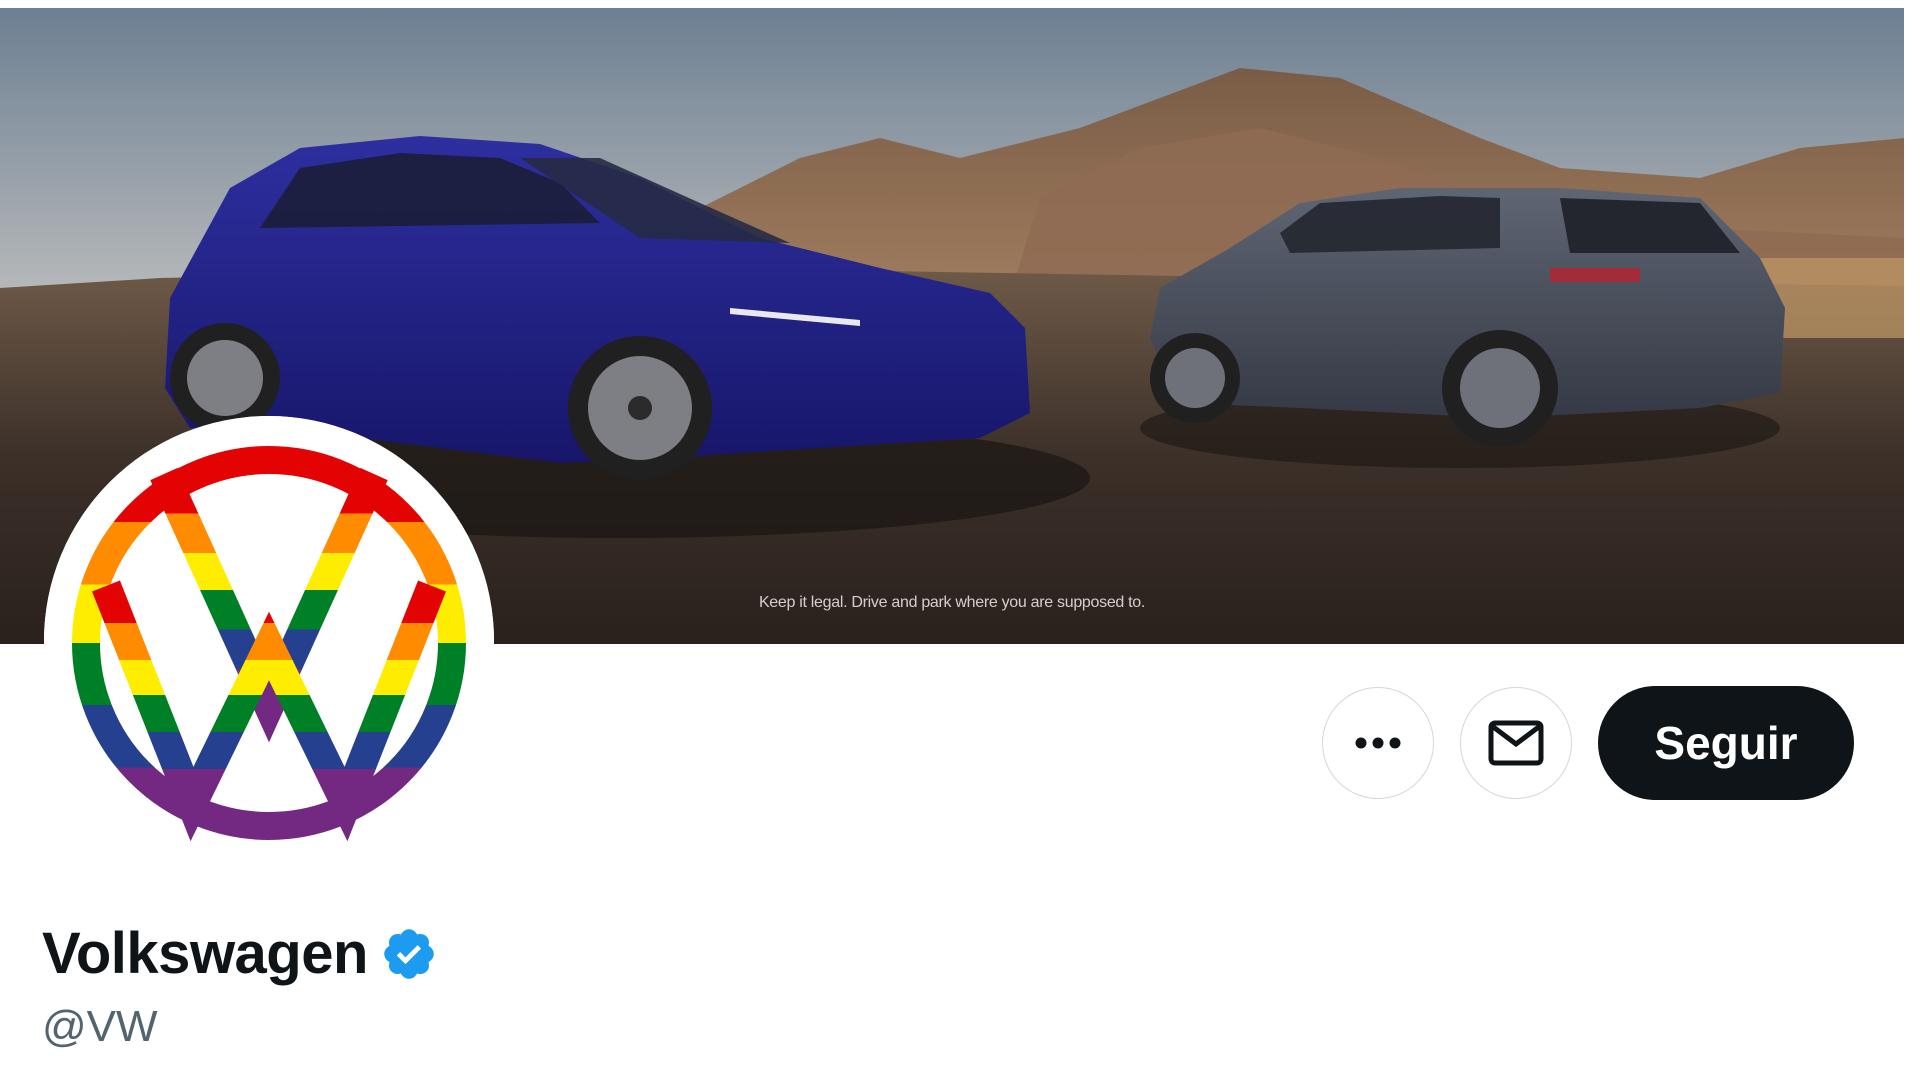  I want to click on envelope-icon, so click(1516, 743).